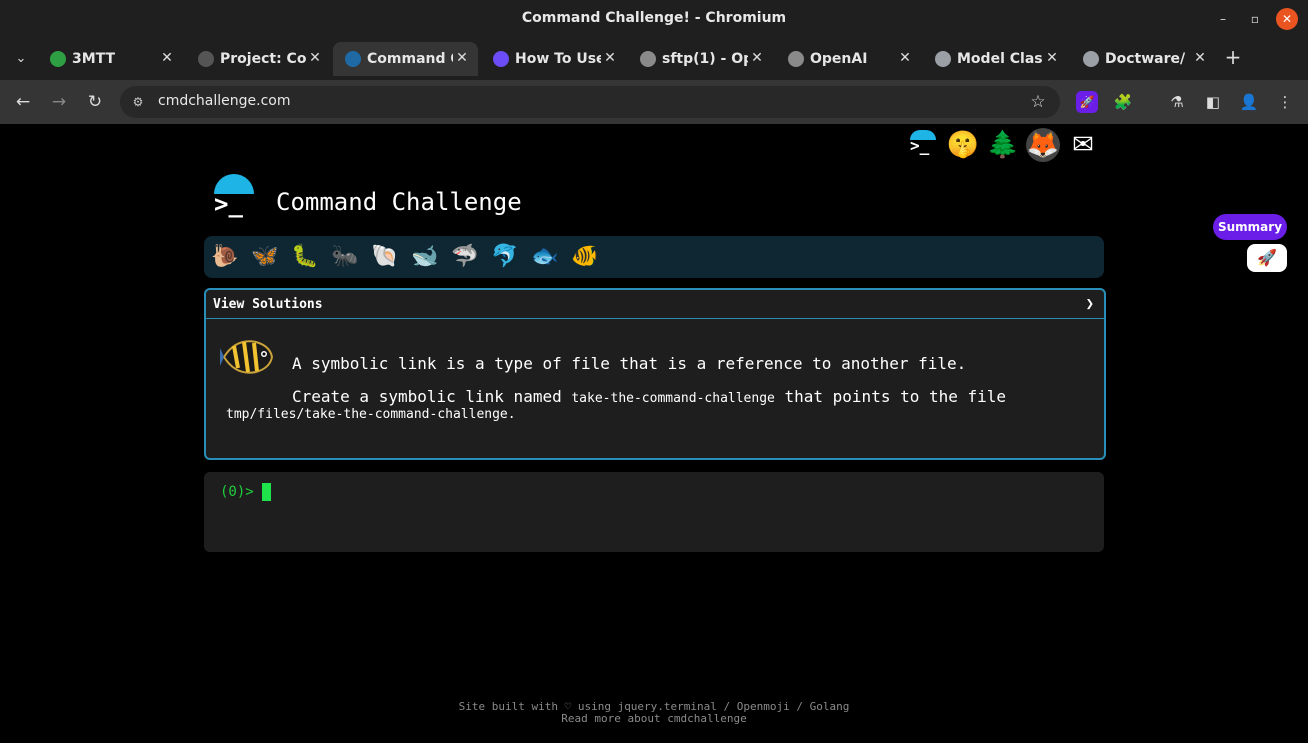 Image resolution: width=1308 pixels, height=743 pixels. I want to click on title-bar: Command Challenge! - Chromium – ▫ ✕, so click(654, 19).